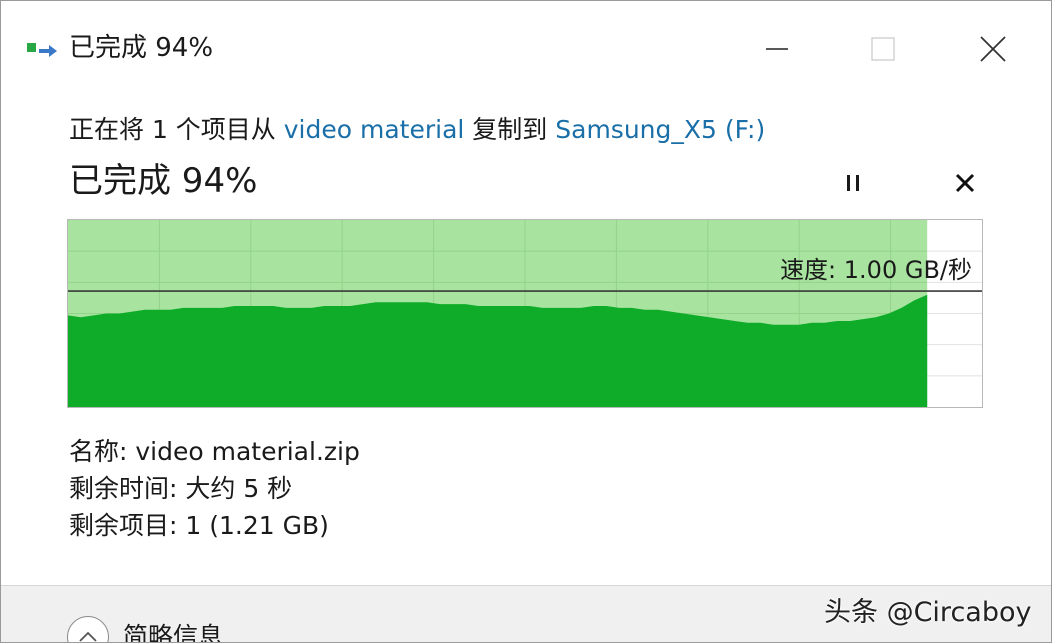 The height and width of the screenshot is (643, 1052). I want to click on pause-button, so click(853, 183).